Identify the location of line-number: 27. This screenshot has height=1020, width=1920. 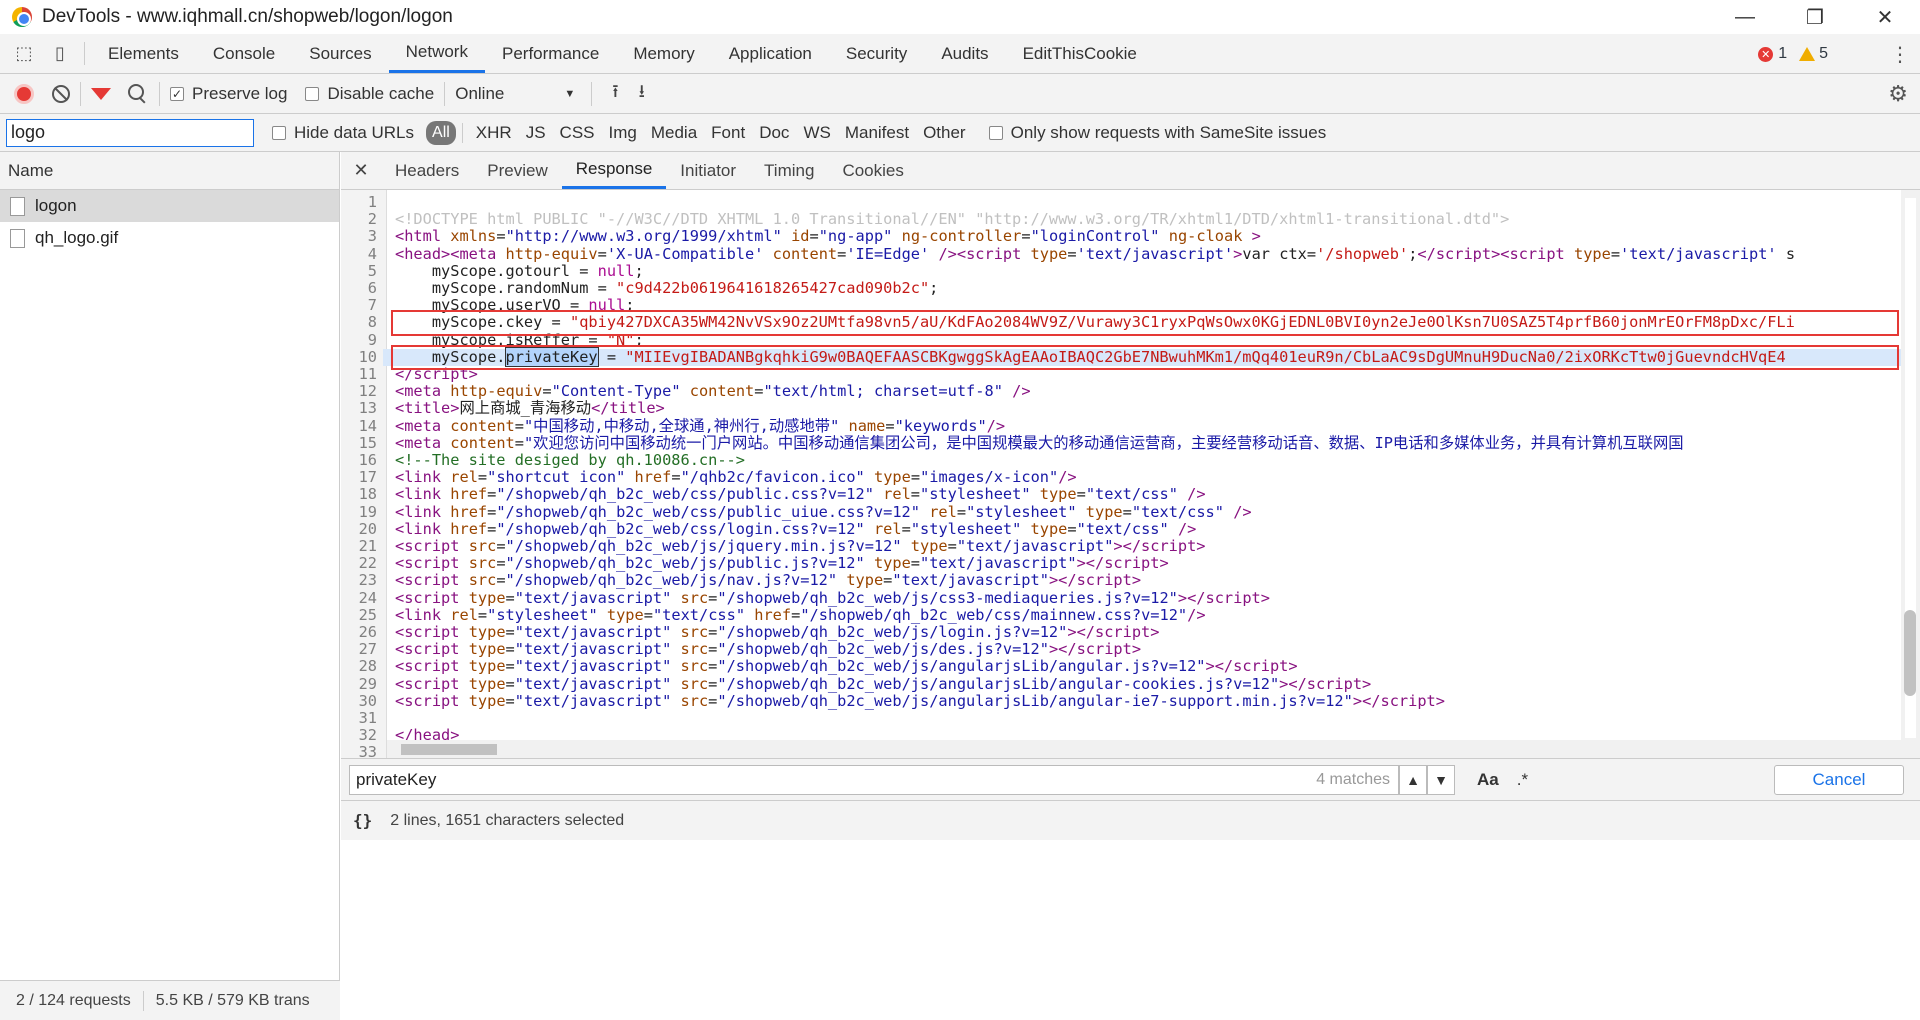
(367, 649).